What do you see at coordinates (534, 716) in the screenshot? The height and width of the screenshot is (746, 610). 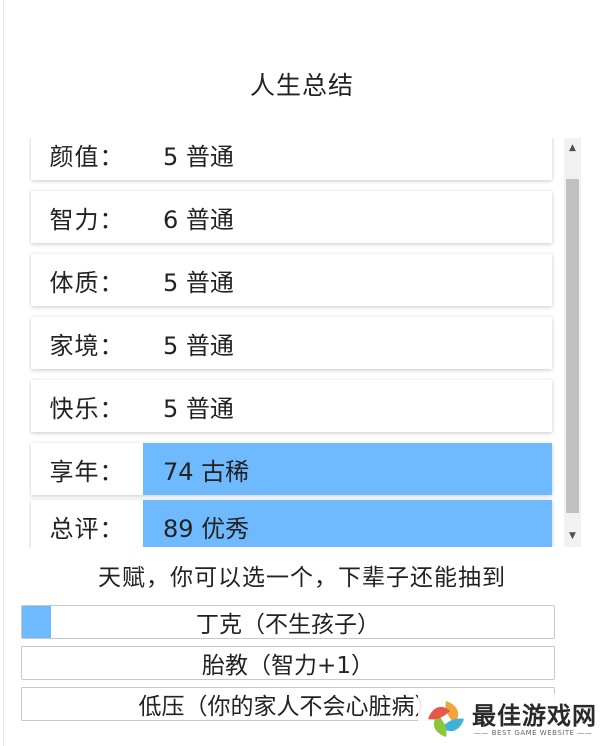 I see `watermark-name: 最佳游戏网` at bounding box center [534, 716].